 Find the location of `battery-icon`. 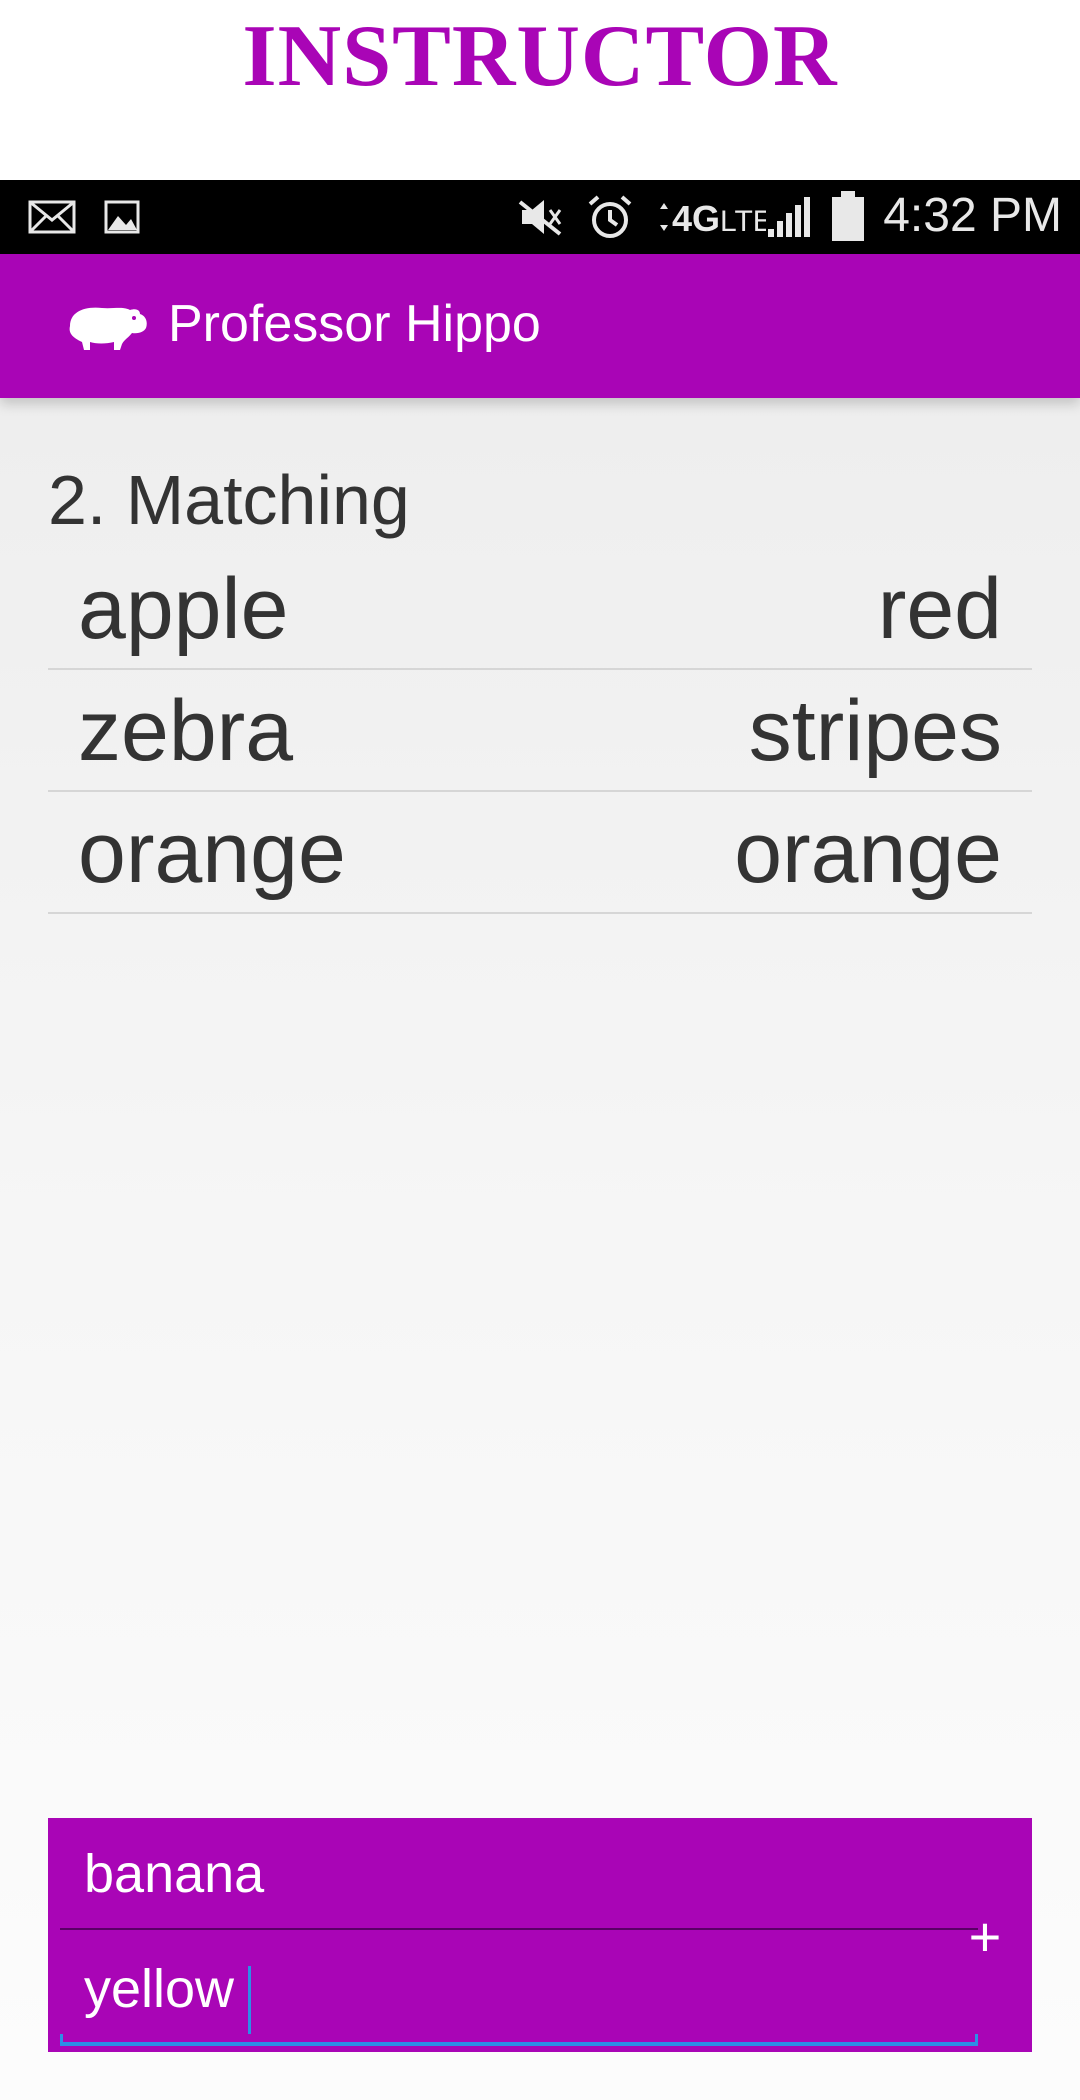

battery-icon is located at coordinates (848, 216).